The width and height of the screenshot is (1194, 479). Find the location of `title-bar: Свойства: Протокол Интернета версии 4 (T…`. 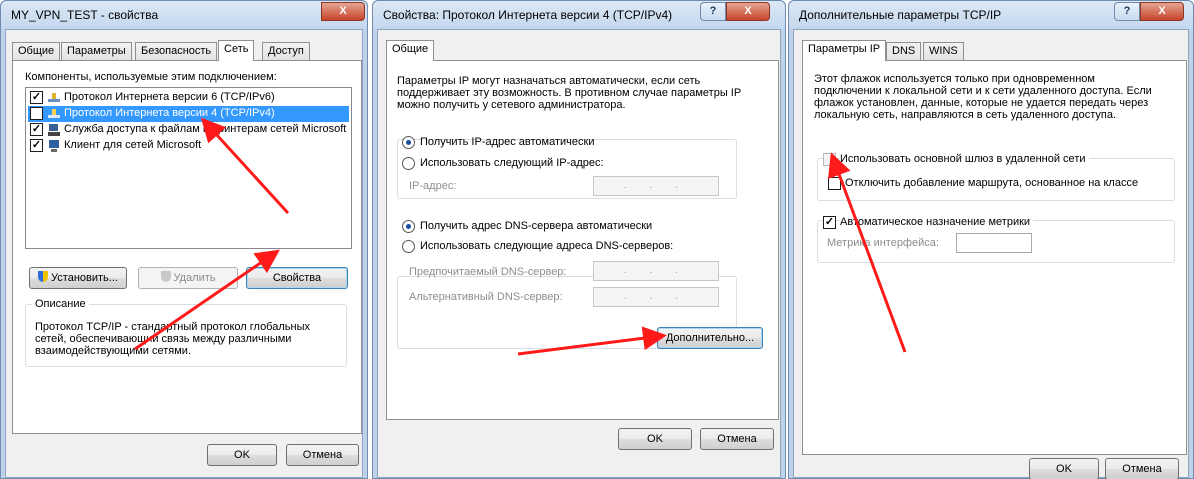

title-bar: Свойства: Протокол Интернета версии 4 (T… is located at coordinates (579, 15).